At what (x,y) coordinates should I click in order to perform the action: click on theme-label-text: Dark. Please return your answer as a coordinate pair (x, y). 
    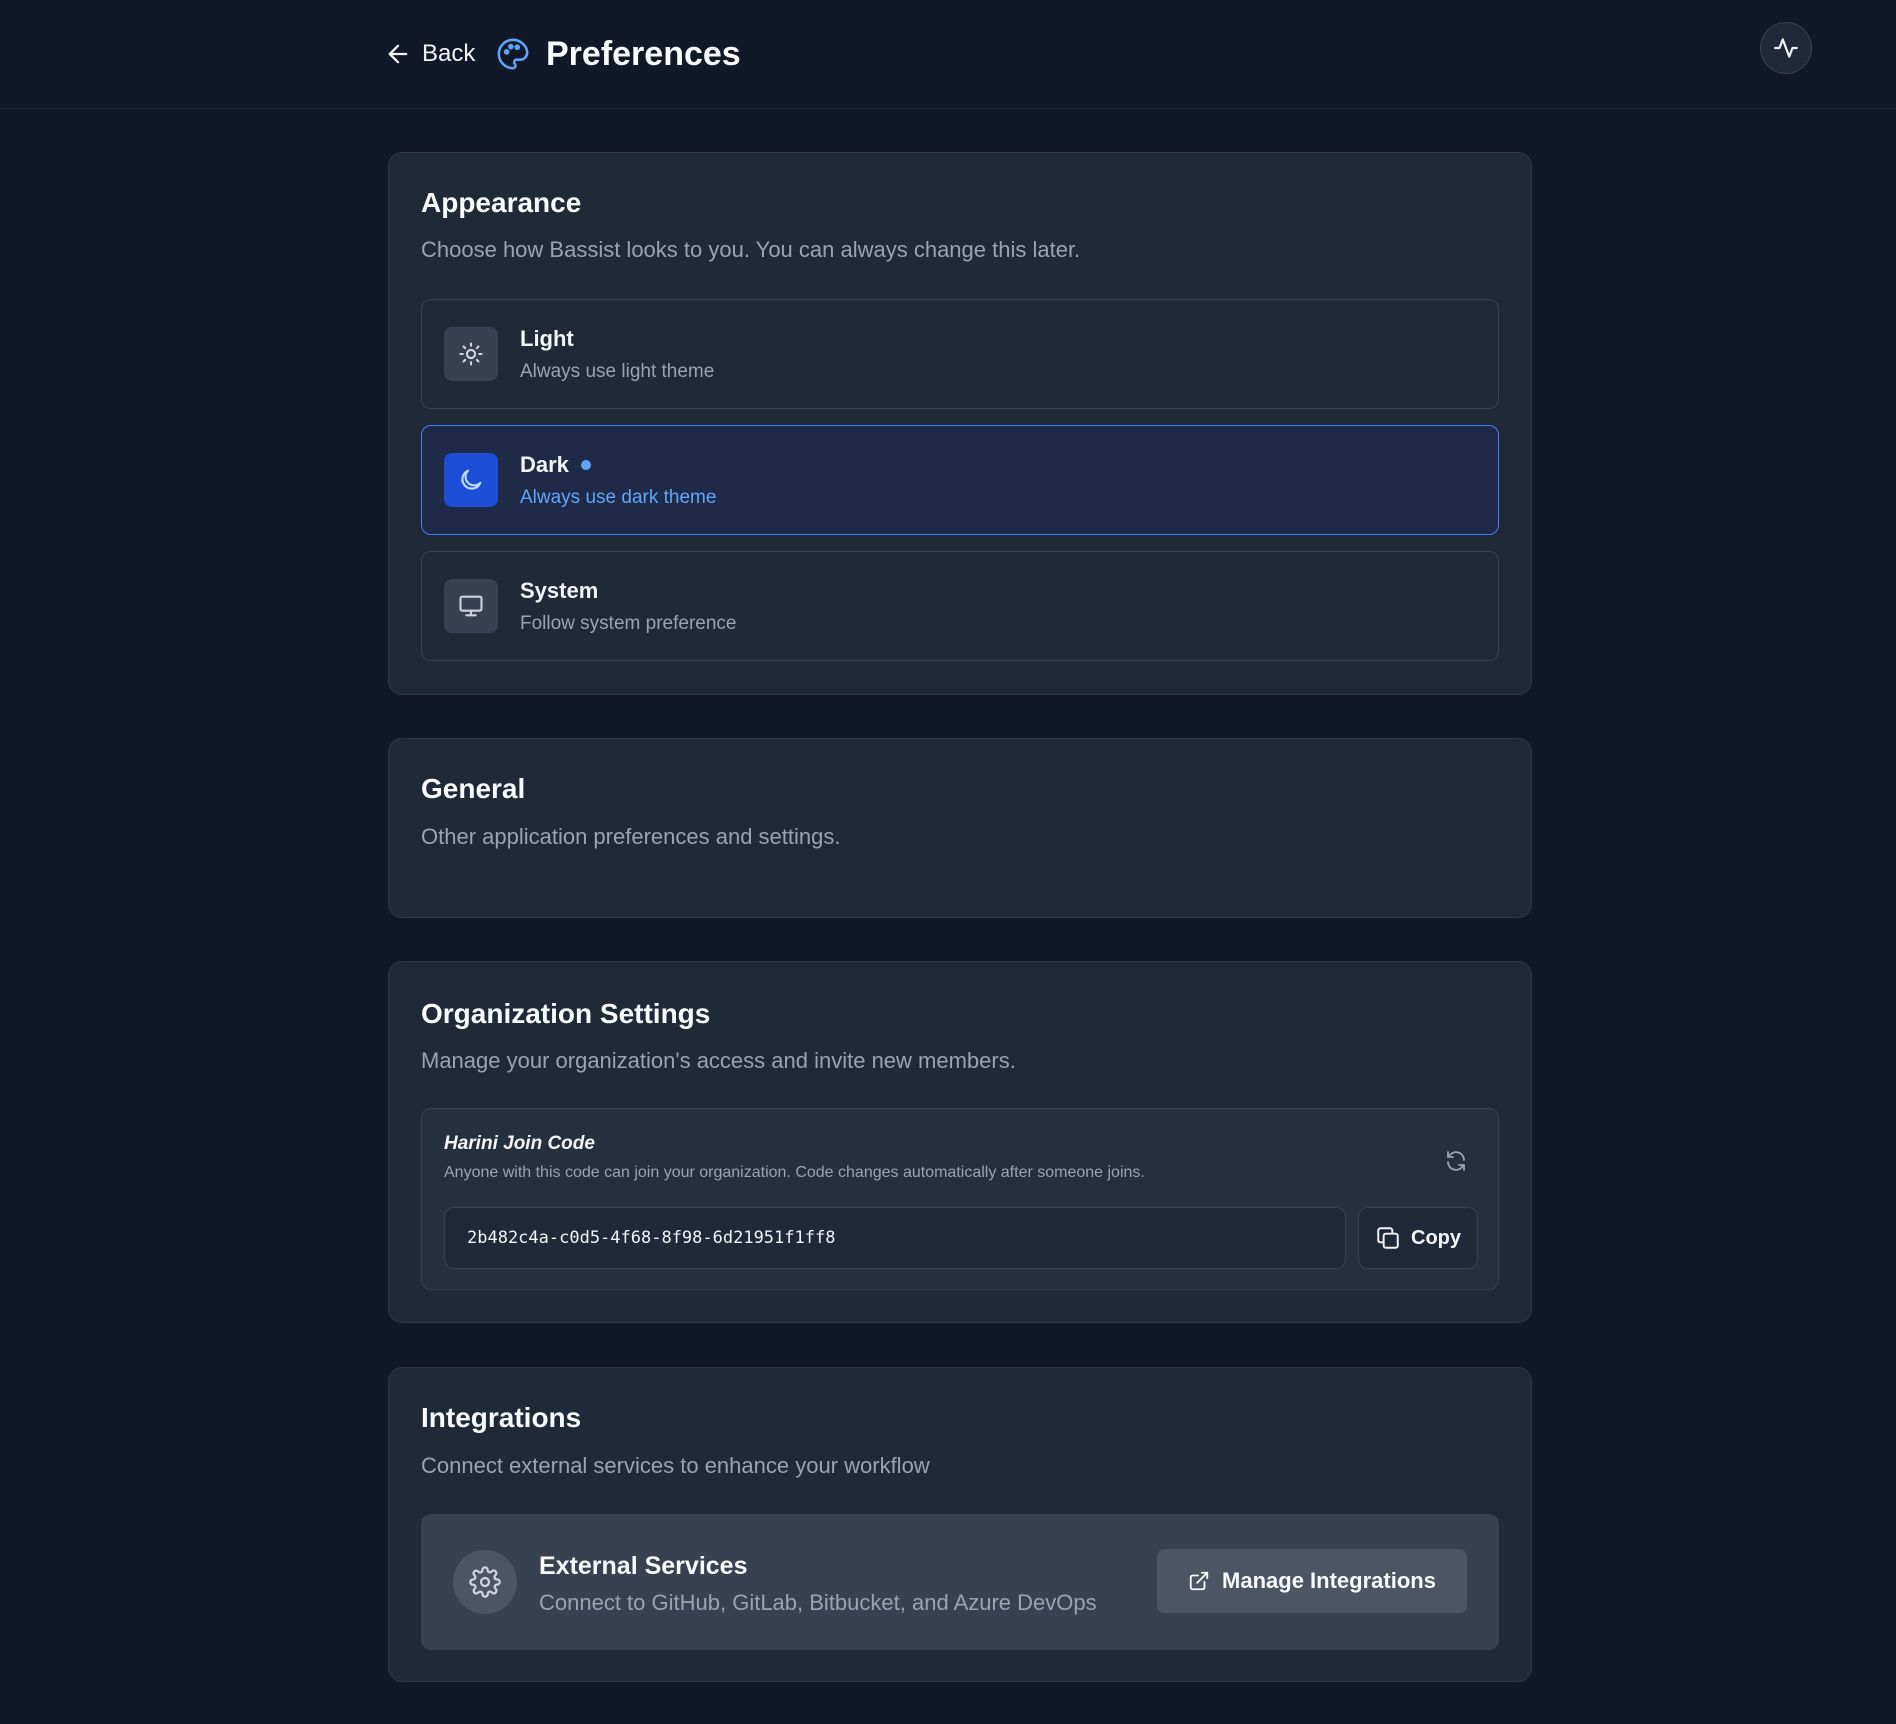
    Looking at the image, I should click on (544, 464).